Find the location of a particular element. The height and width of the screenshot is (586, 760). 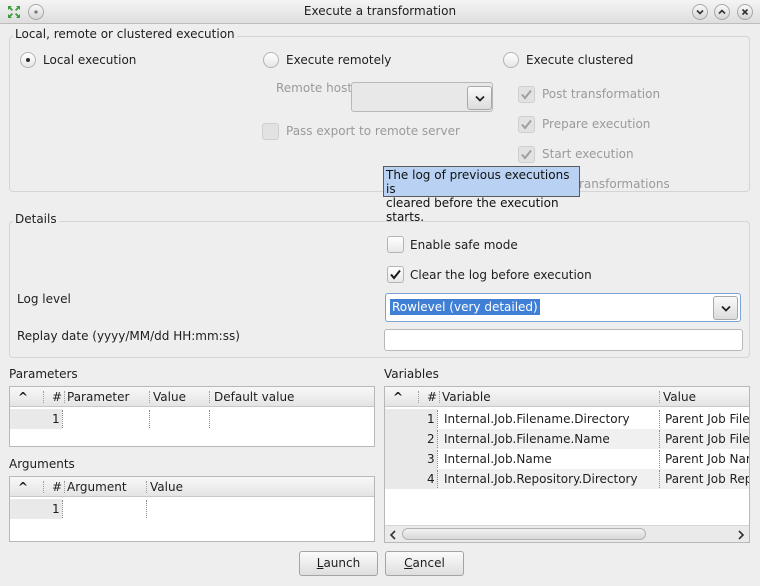

variable-name-cell: Internal.Job.Repository.Directory is located at coordinates (550, 479).